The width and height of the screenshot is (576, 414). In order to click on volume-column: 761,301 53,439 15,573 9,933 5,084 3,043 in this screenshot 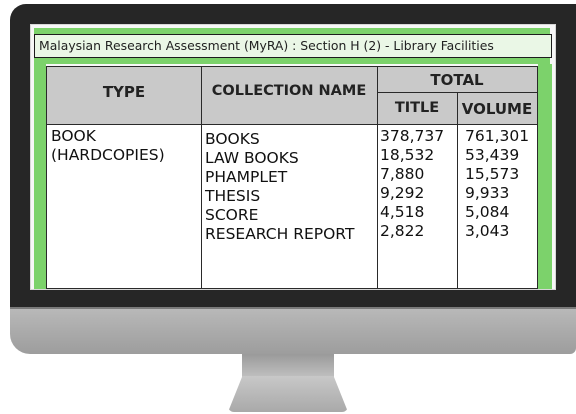, I will do `click(497, 184)`.